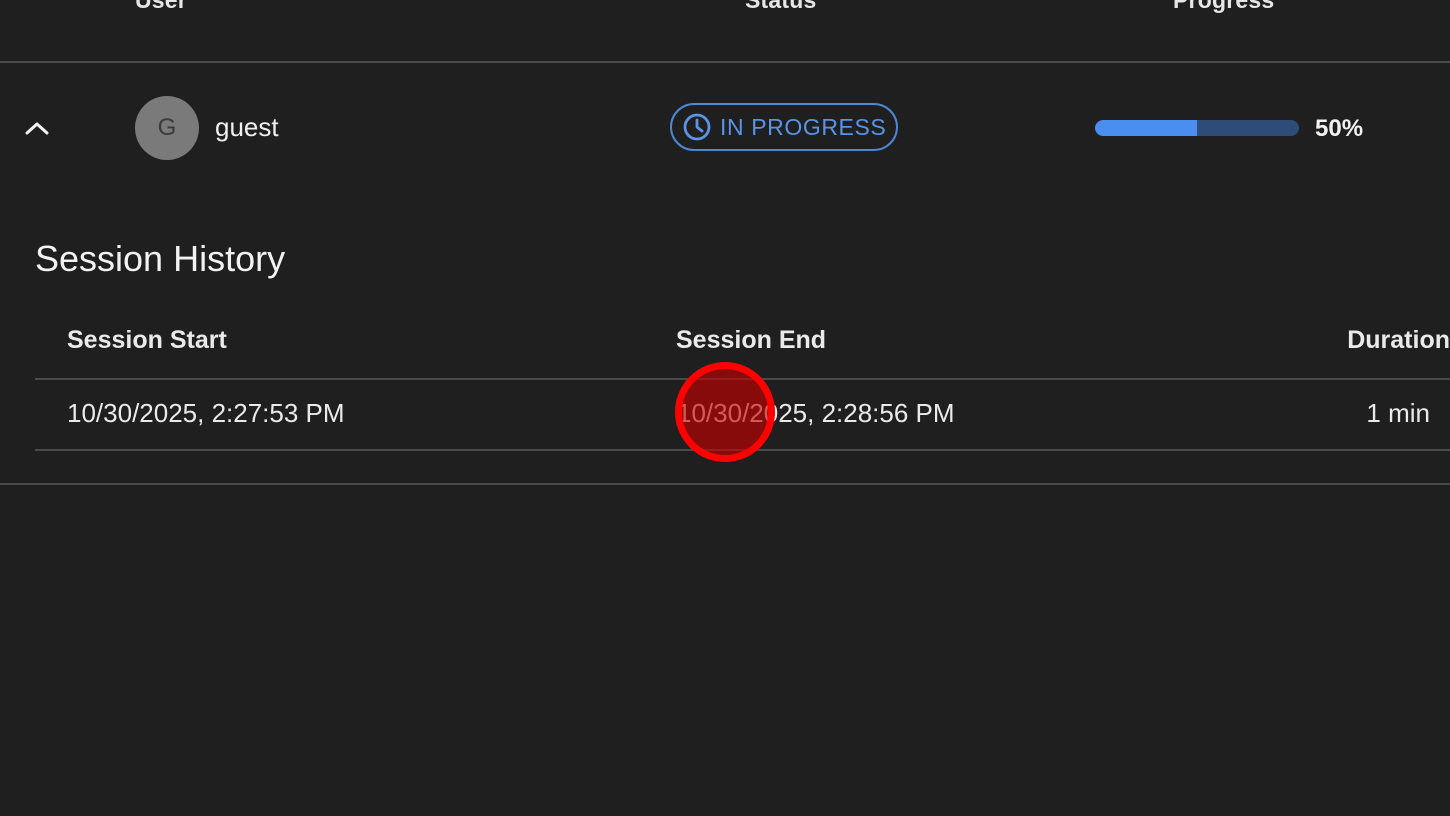 The width and height of the screenshot is (1450, 816). Describe the element at coordinates (1339, 128) in the screenshot. I see `progress-percent: 50%` at that location.